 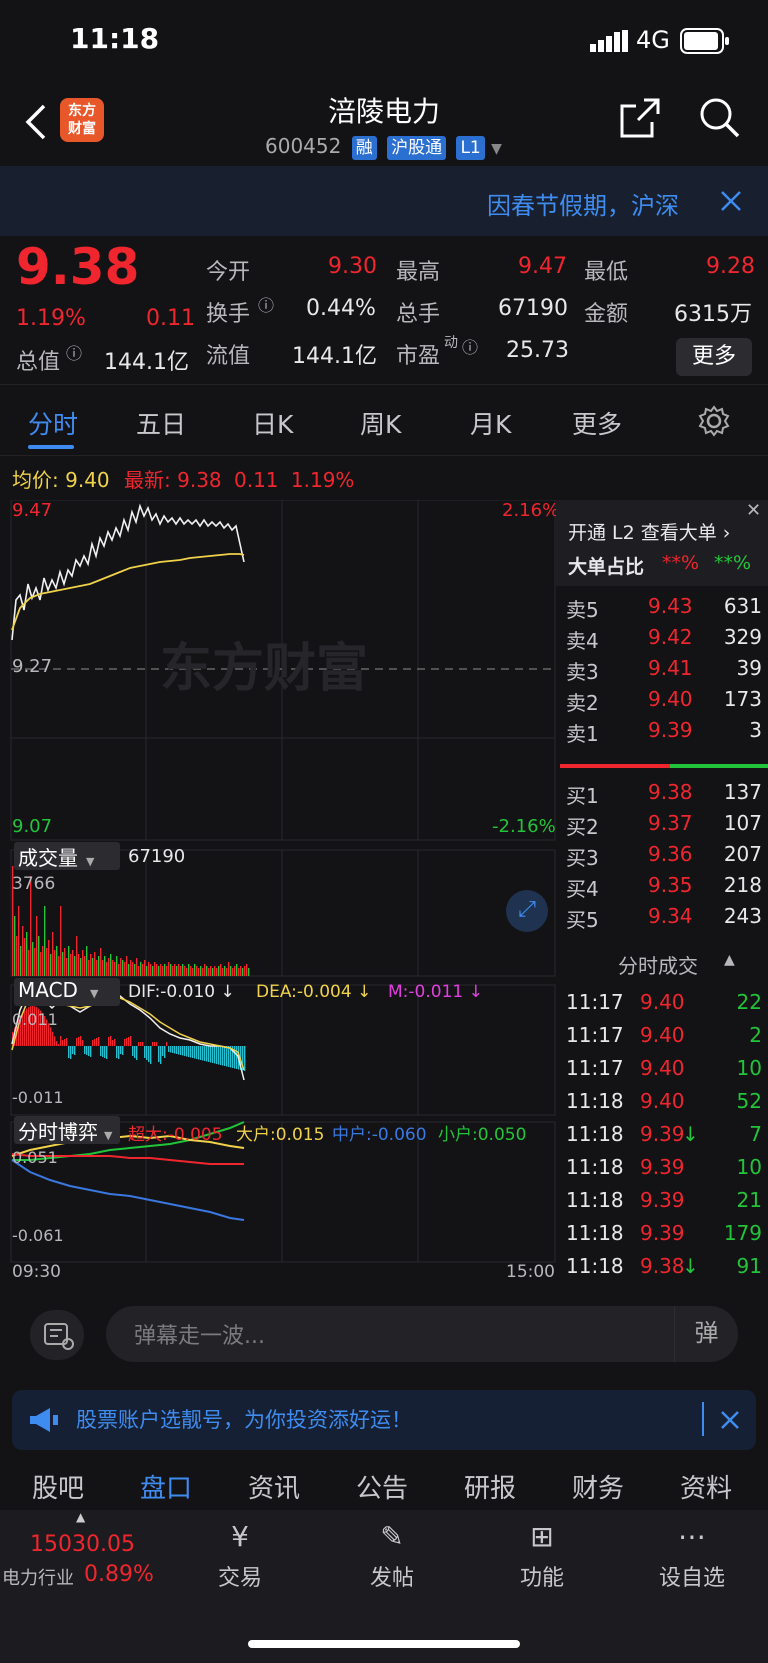 What do you see at coordinates (422, 1334) in the screenshot?
I see `danmu-input: 弹幕走一波... 弹` at bounding box center [422, 1334].